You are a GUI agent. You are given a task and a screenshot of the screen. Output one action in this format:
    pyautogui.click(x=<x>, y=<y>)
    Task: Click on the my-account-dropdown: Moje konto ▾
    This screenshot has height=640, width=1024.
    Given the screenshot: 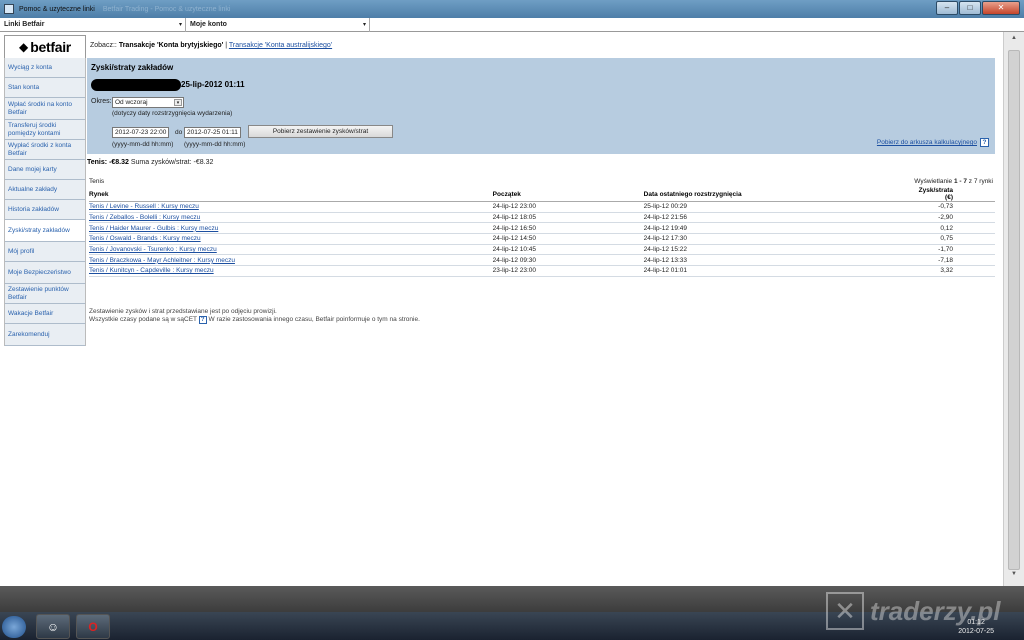 What is the action you would take?
    pyautogui.click(x=278, y=25)
    